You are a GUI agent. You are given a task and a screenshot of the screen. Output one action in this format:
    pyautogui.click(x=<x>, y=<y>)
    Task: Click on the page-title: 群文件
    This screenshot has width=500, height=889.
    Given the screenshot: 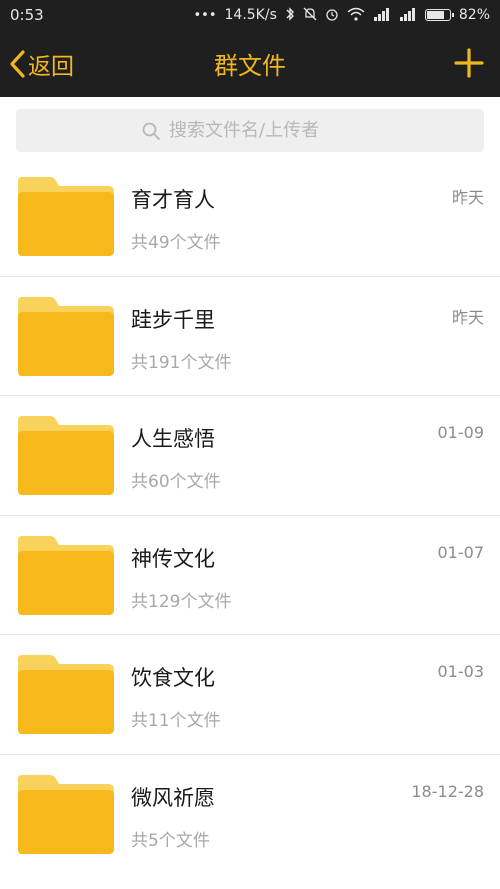 What is the action you would take?
    pyautogui.click(x=250, y=66)
    